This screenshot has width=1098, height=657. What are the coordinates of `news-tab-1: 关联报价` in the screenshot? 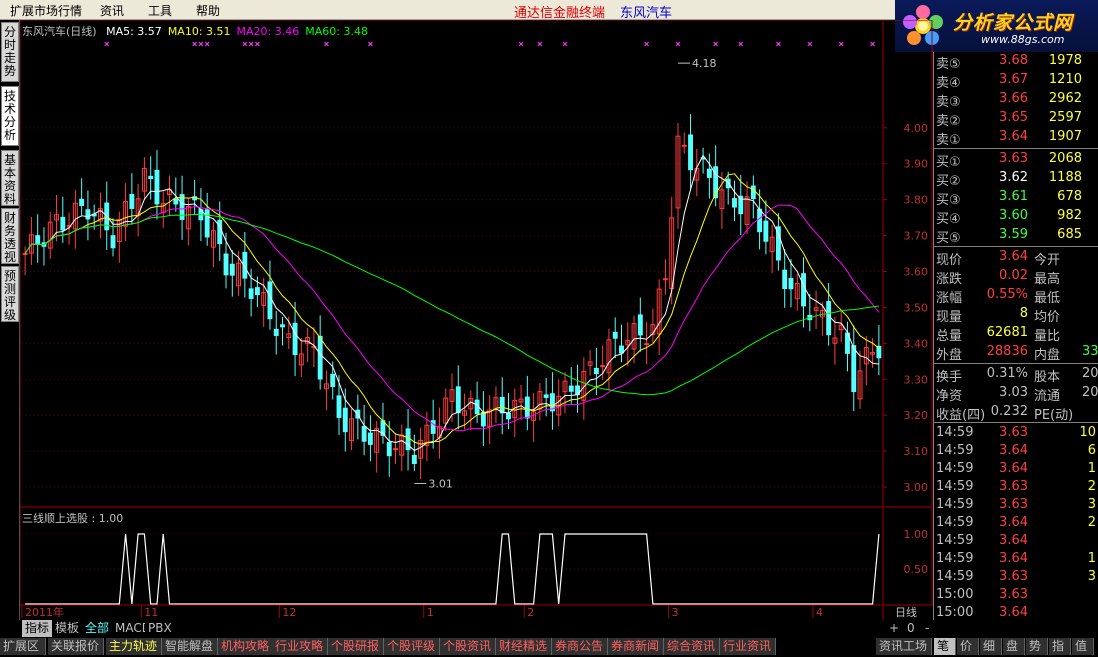 It's located at (76, 646).